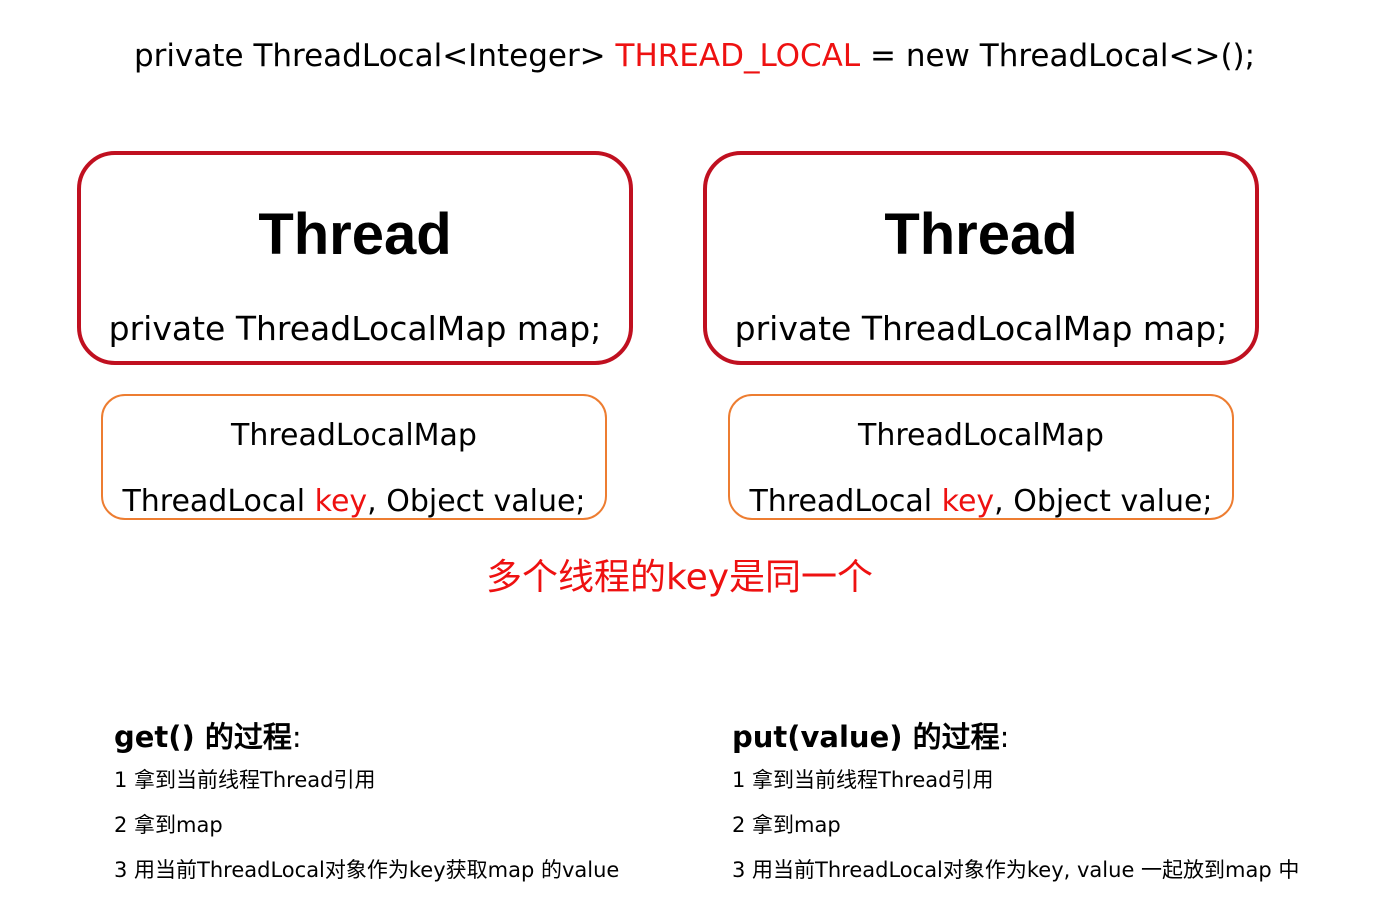  What do you see at coordinates (1016, 870) in the screenshot?
I see `put-step-3: 3 用当前ThreadLocal对象作为key, value 一起放到map 中` at bounding box center [1016, 870].